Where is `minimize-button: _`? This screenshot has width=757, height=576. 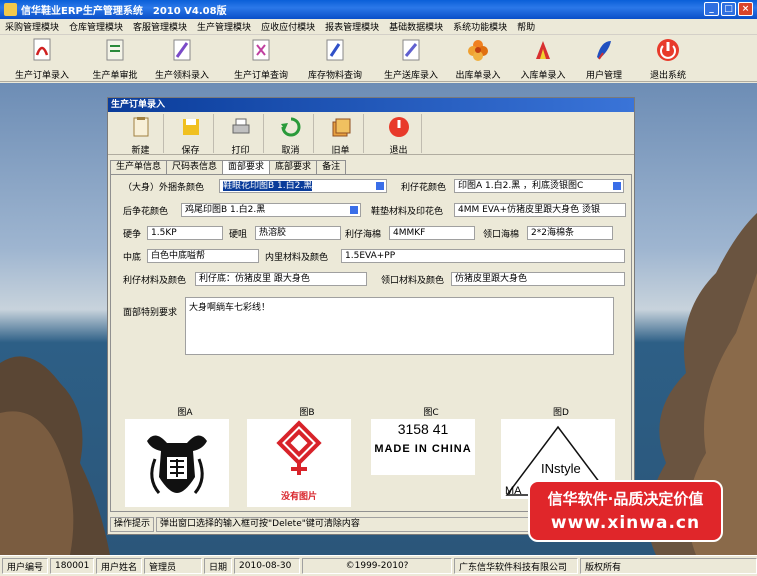 minimize-button: _ is located at coordinates (711, 9).